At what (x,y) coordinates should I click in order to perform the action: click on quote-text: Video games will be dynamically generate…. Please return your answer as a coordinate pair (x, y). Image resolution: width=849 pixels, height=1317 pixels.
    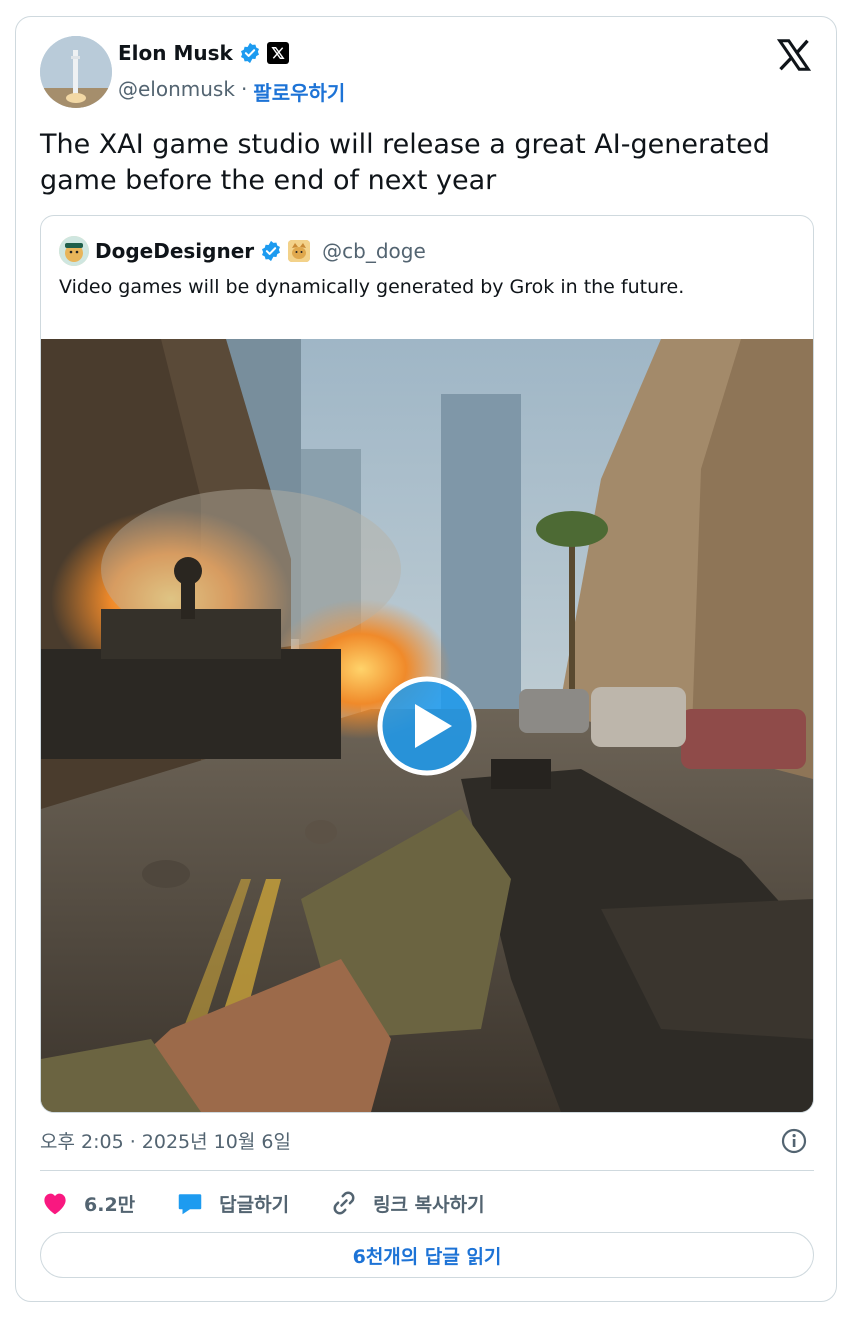
    Looking at the image, I should click on (372, 287).